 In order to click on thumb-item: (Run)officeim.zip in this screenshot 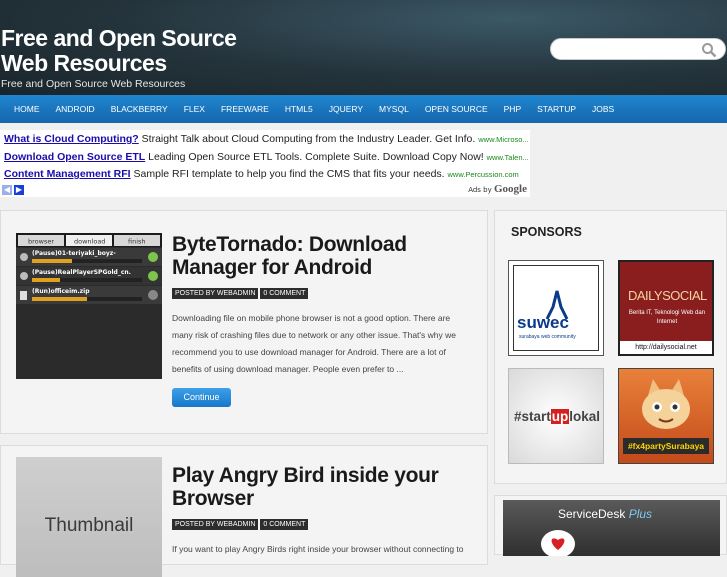, I will do `click(61, 291)`.